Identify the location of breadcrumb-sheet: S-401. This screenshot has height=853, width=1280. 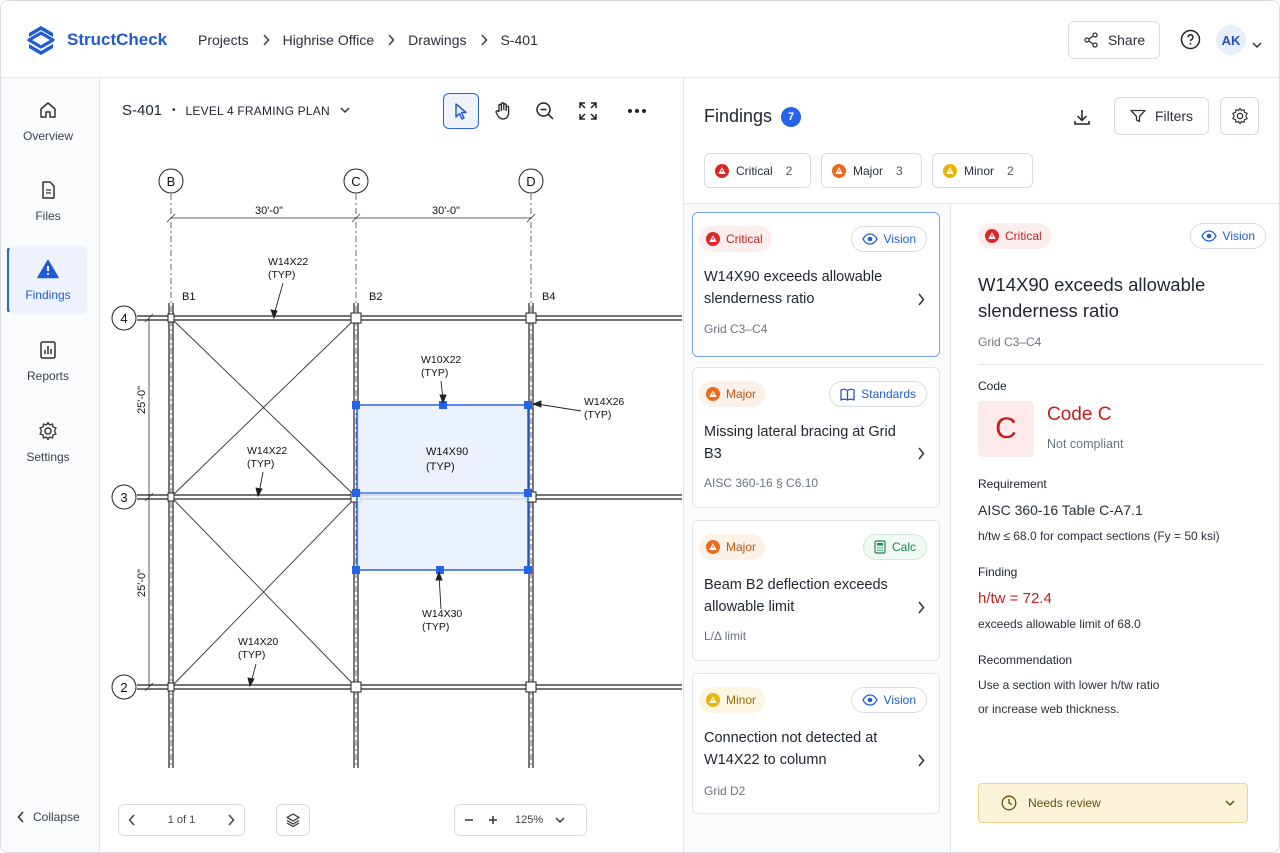
(519, 40).